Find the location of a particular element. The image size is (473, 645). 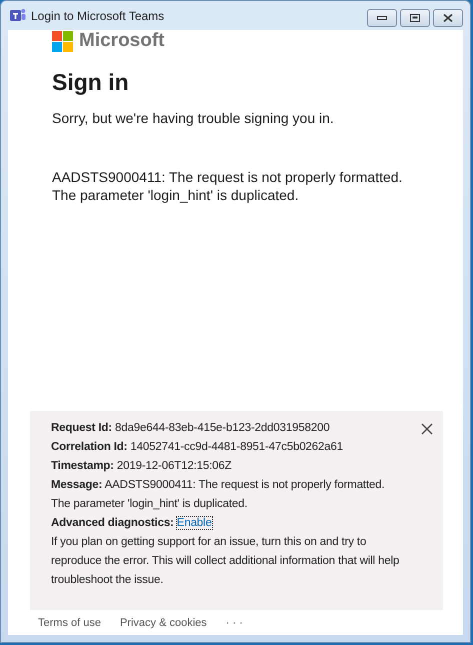

detail-label: Timestamp: is located at coordinates (82, 466).